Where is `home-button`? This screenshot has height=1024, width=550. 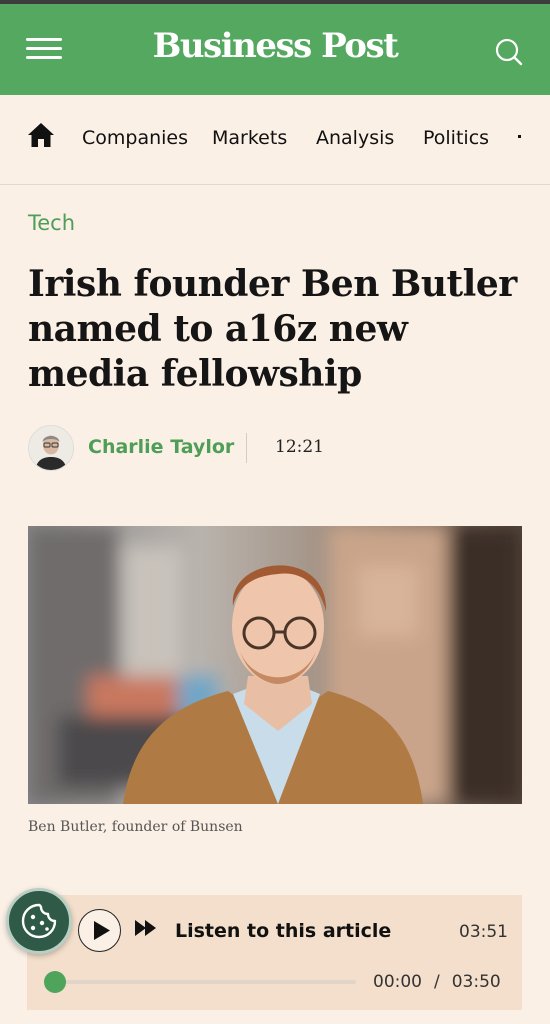
home-button is located at coordinates (41, 135).